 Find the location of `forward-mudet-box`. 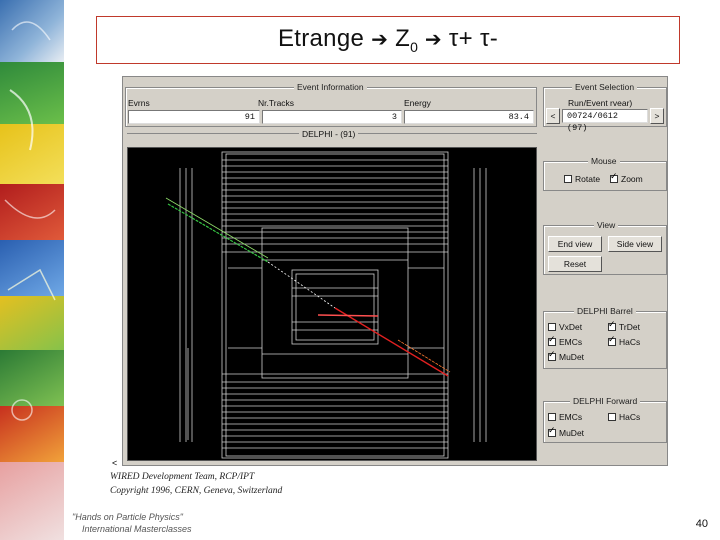

forward-mudet-box is located at coordinates (552, 431).